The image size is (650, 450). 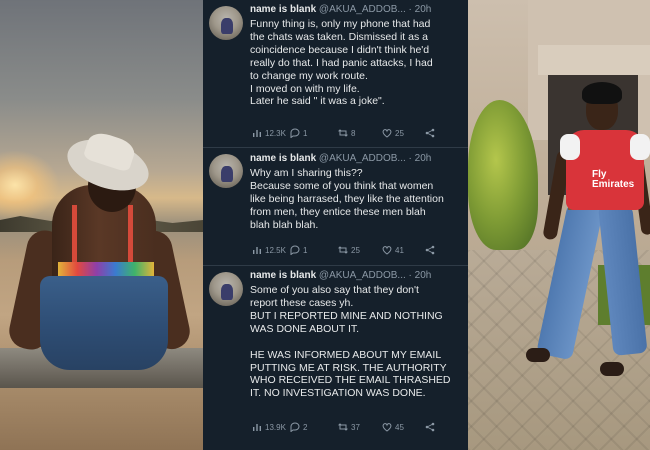 I want to click on like-count: 45, so click(x=399, y=427).